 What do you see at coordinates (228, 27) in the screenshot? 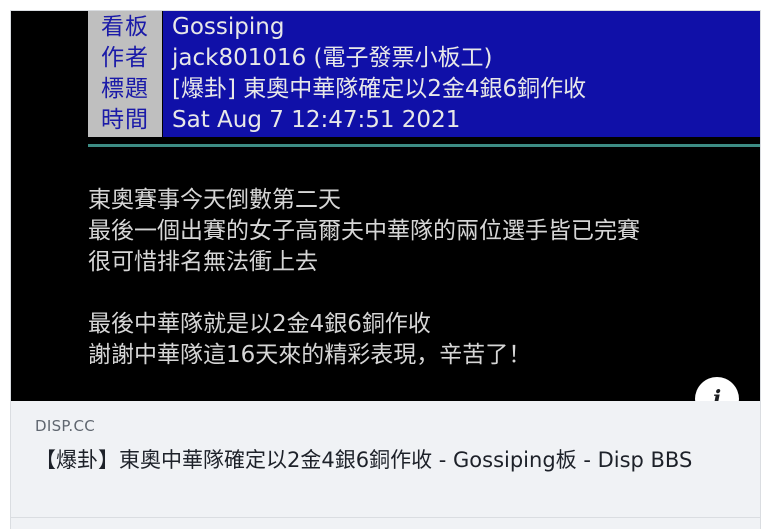
I see `header-value-board: Gossiping` at bounding box center [228, 27].